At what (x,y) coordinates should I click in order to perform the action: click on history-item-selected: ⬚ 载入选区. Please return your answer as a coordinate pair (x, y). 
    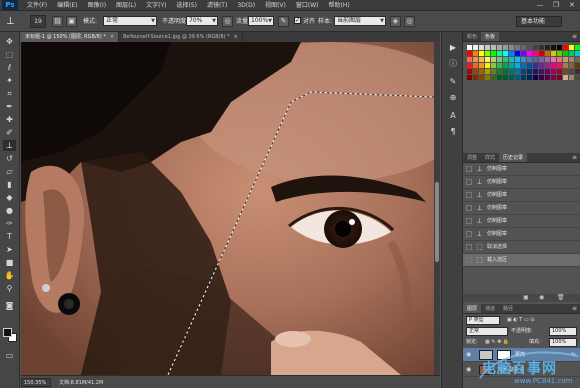
    Looking at the image, I should click on (521, 260).